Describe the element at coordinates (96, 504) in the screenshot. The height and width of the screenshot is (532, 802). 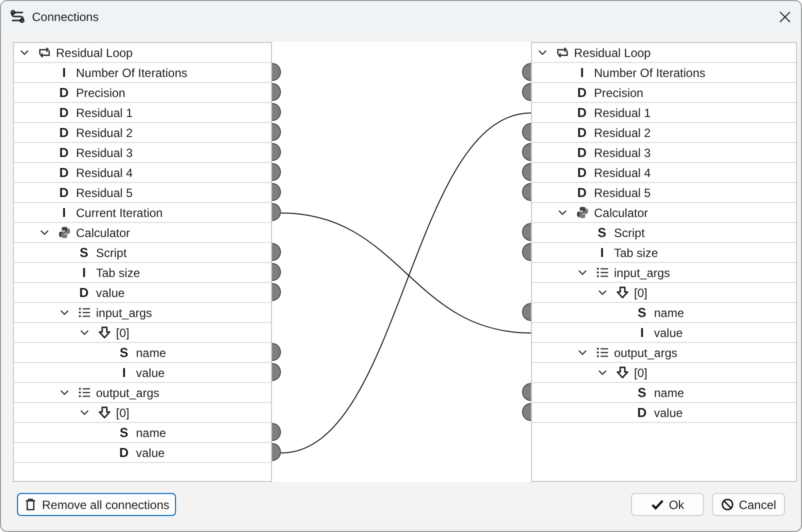
I see `remove-all-connections-button: Remove all connections` at that location.